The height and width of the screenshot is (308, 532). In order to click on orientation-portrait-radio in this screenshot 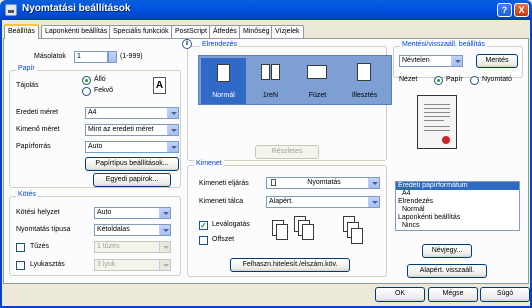, I will do `click(86, 80)`.